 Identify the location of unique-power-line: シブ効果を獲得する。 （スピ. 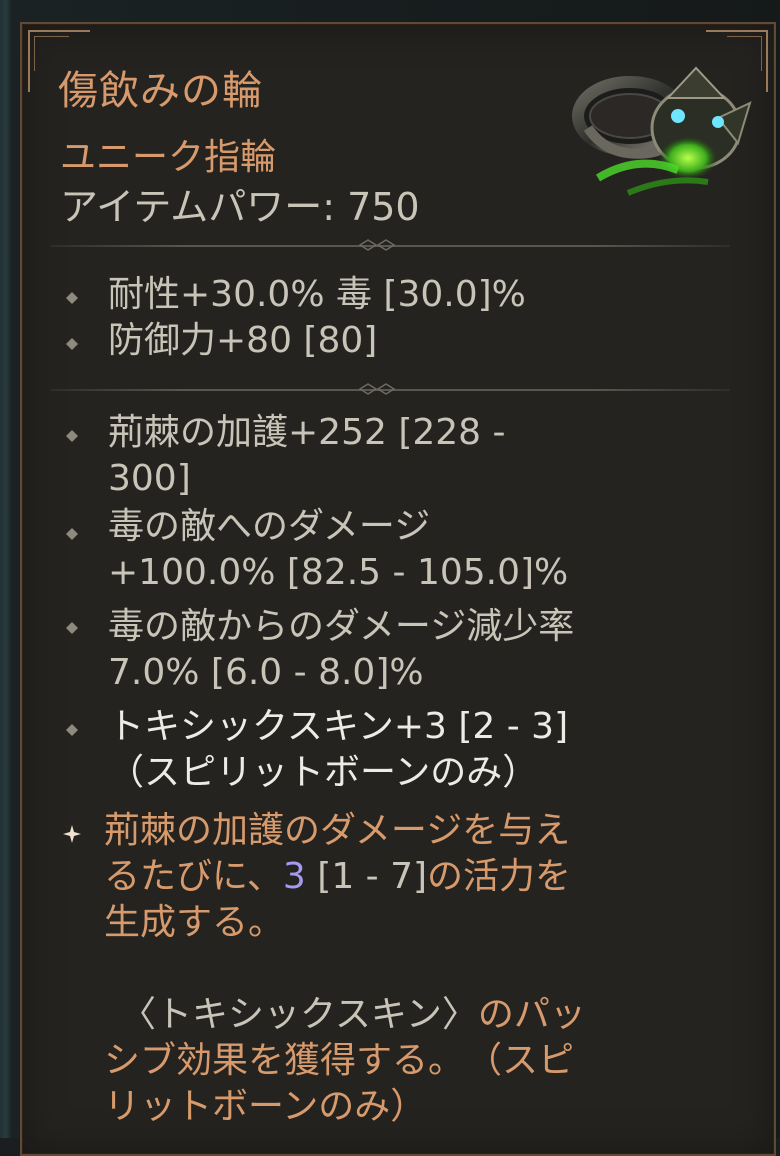
(345, 1061).